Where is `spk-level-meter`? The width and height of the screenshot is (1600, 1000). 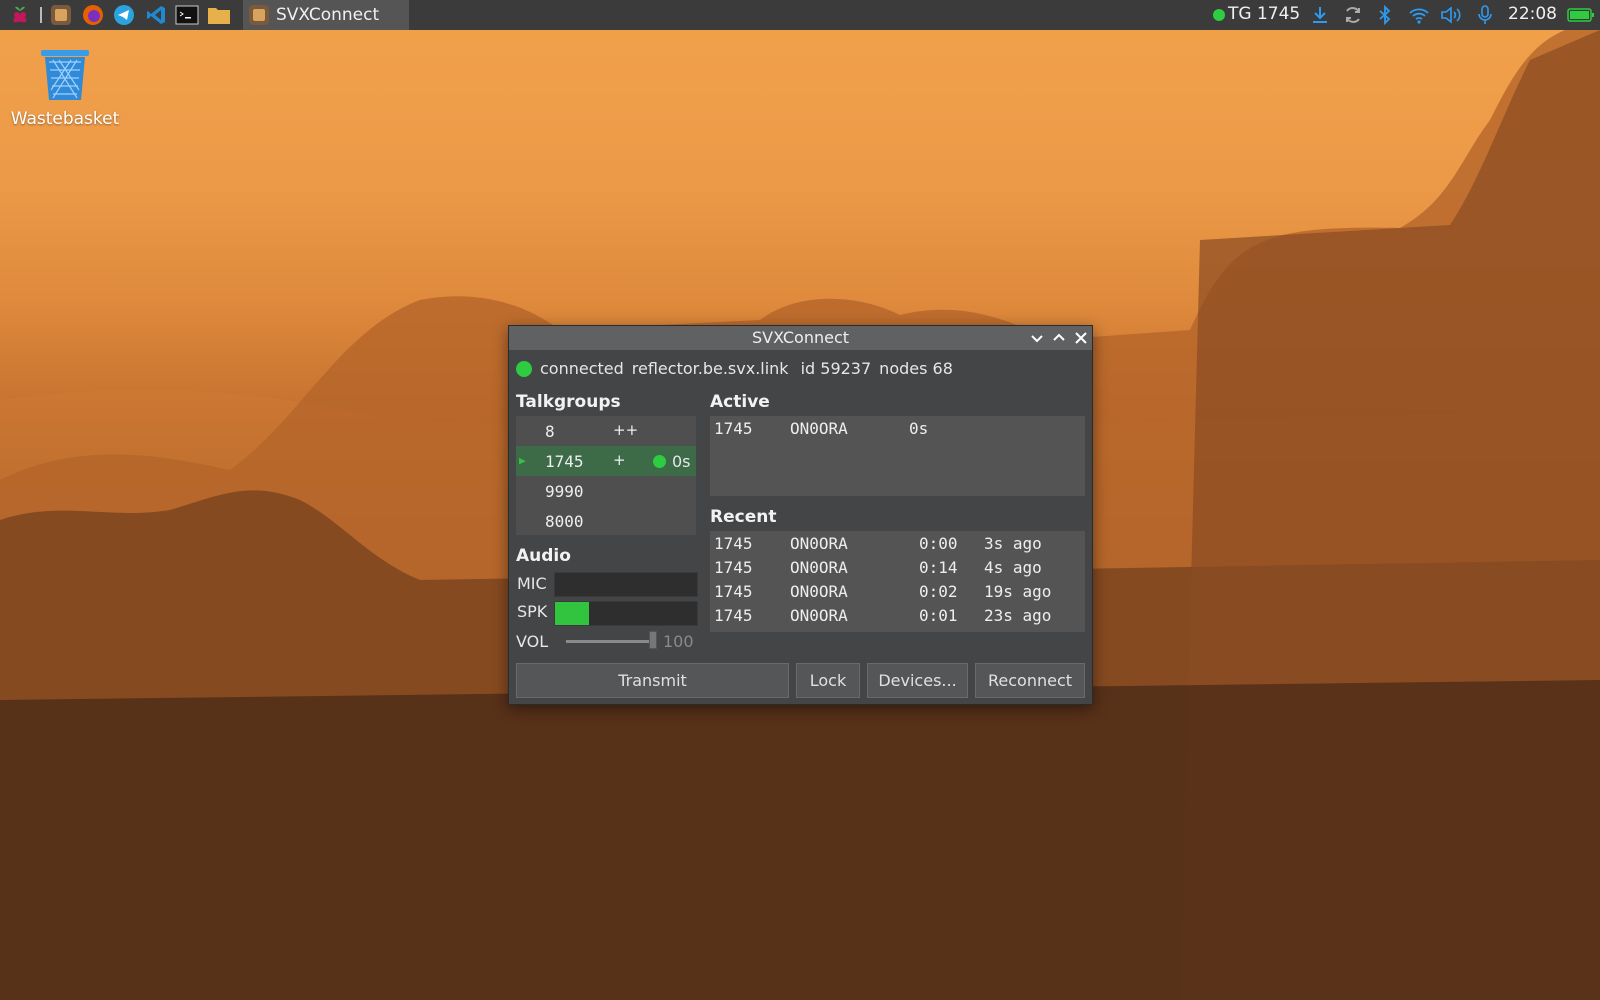
spk-level-meter is located at coordinates (626, 613).